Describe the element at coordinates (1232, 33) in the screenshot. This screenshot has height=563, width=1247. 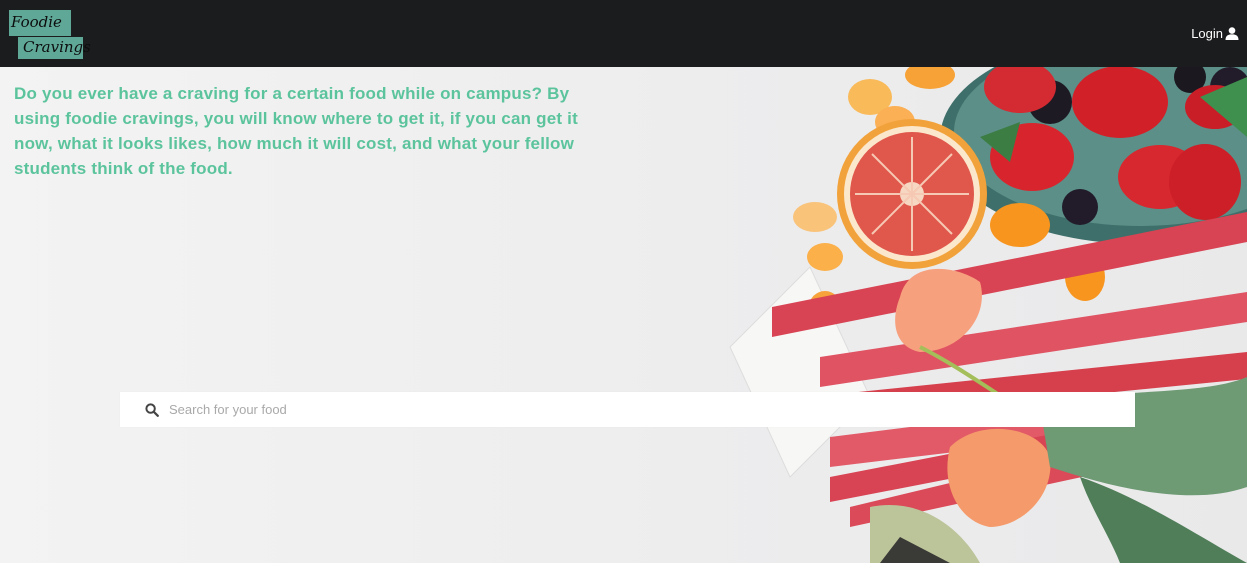
I see `user-icon` at that location.